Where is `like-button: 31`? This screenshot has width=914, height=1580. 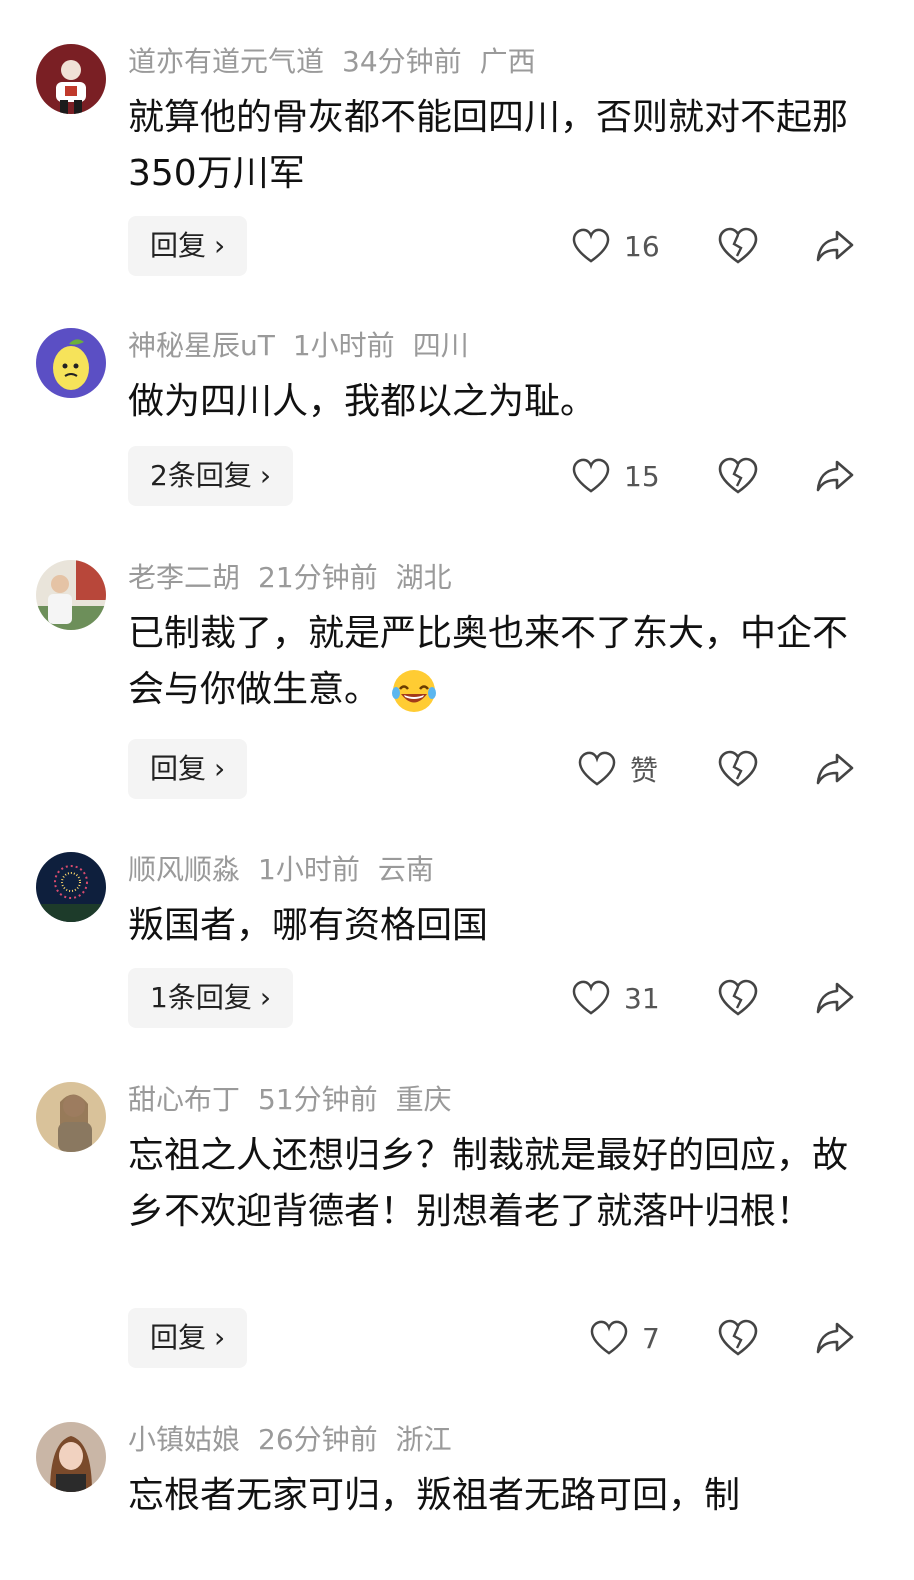 like-button: 31 is located at coordinates (616, 998).